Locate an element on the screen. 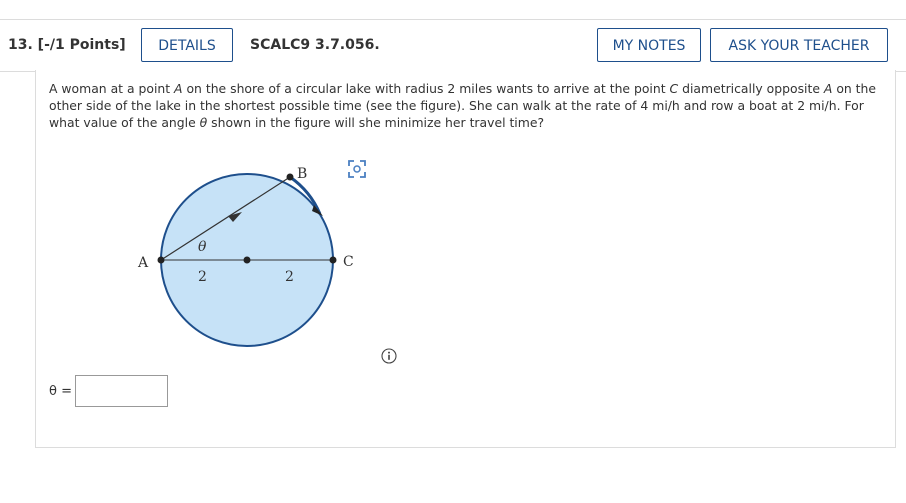 This screenshot has height=503, width=906. point-a is located at coordinates (161, 260).